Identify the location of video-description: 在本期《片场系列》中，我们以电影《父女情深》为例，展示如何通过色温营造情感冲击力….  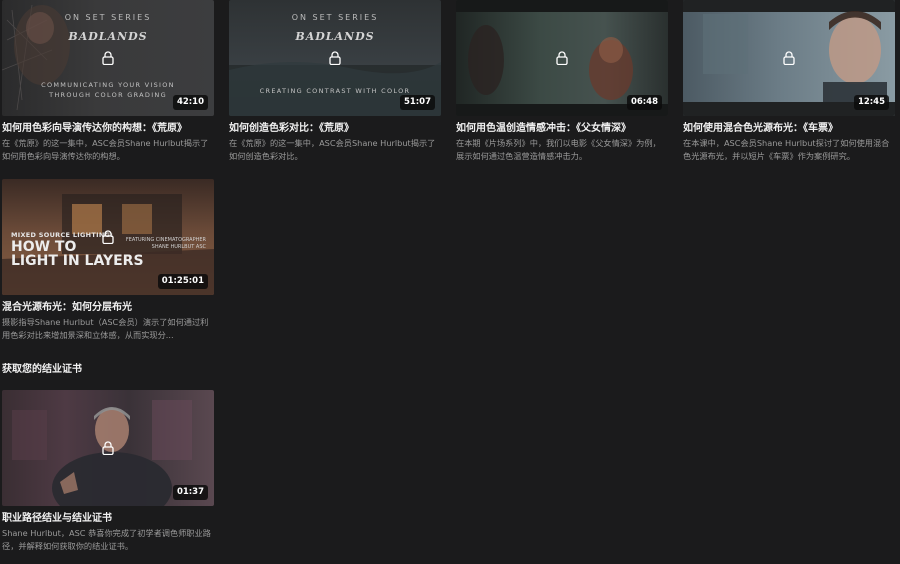
(558, 149).